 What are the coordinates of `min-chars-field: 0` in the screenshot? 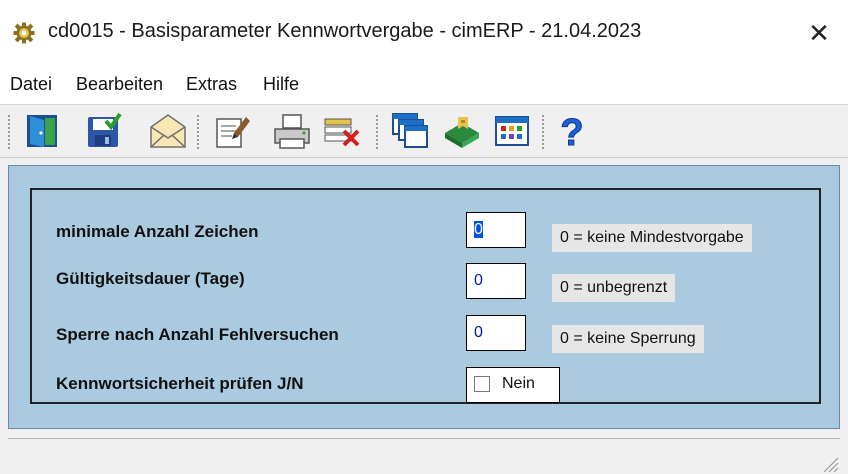 It's located at (496, 230).